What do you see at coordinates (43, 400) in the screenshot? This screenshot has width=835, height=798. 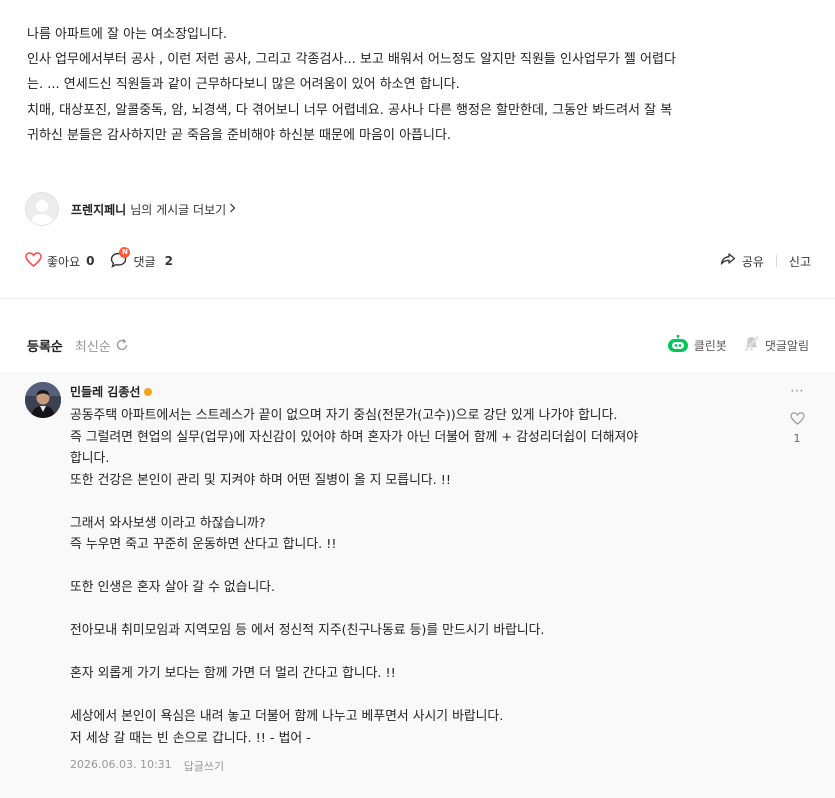 I see `comment-avatar` at bounding box center [43, 400].